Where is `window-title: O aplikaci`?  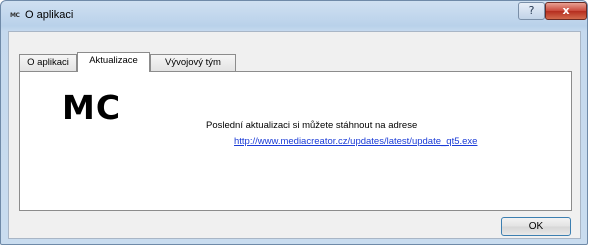 window-title: O aplikaci is located at coordinates (49, 15).